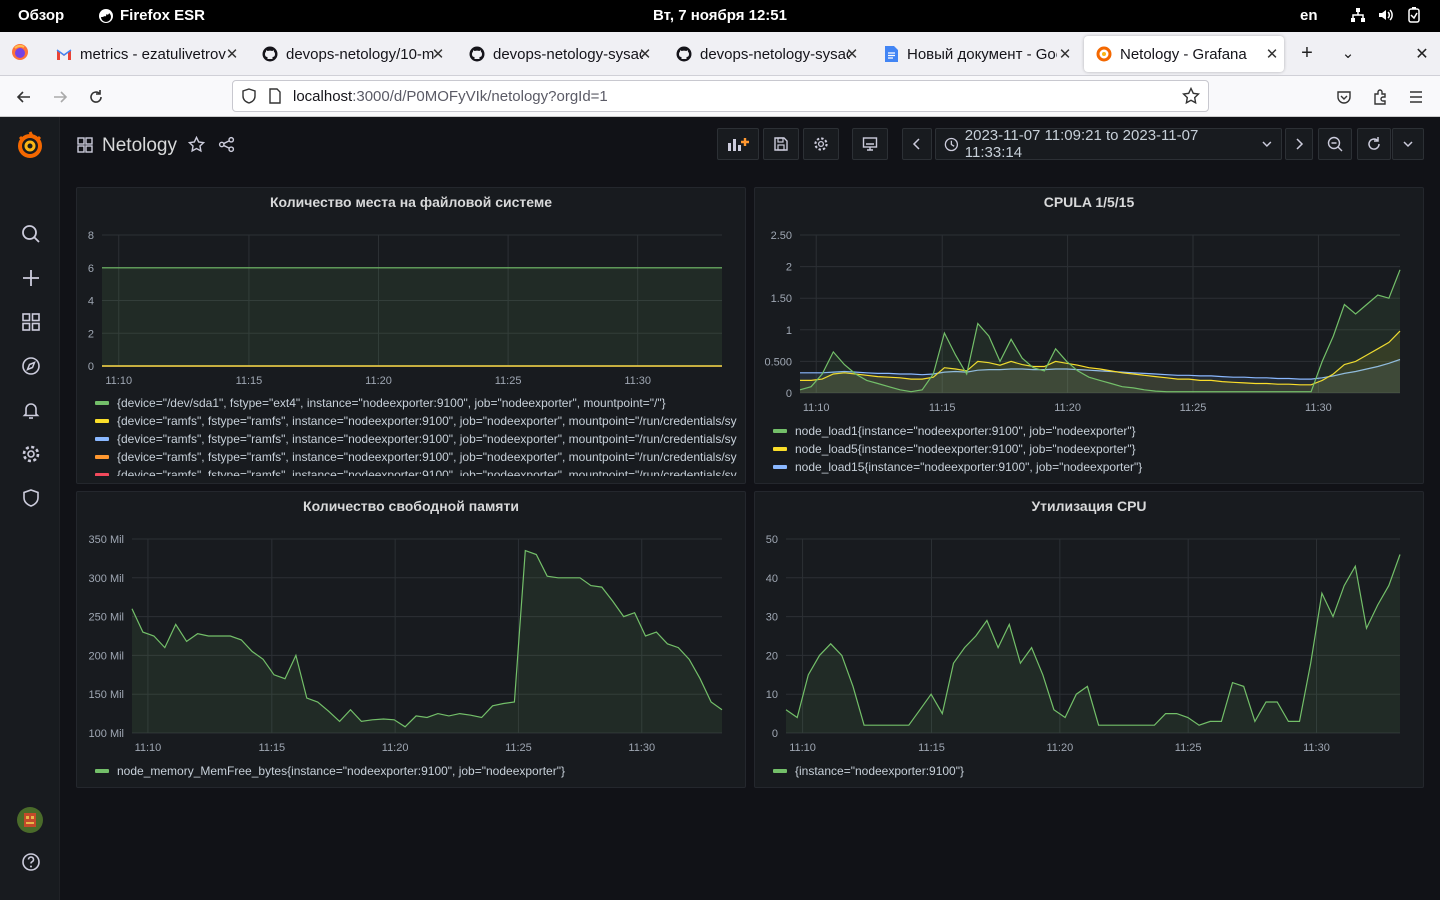 The width and height of the screenshot is (1440, 900). I want to click on firefox-view-button, so click(20, 55).